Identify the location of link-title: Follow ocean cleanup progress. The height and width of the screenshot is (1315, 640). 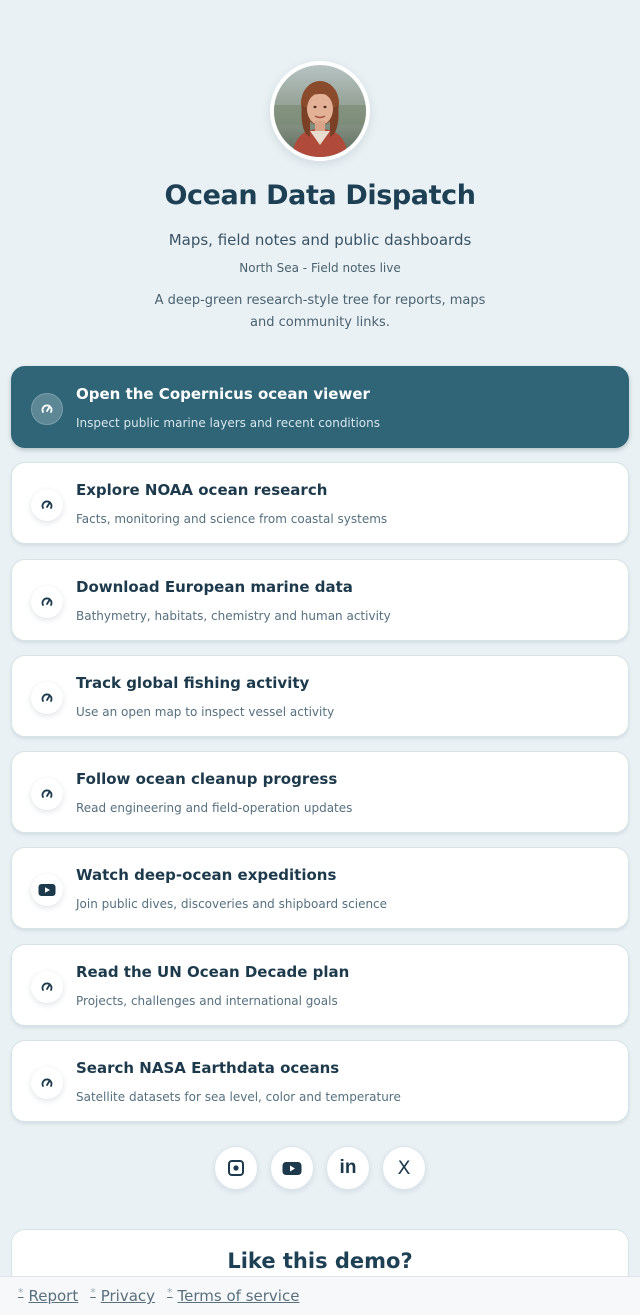
(207, 779).